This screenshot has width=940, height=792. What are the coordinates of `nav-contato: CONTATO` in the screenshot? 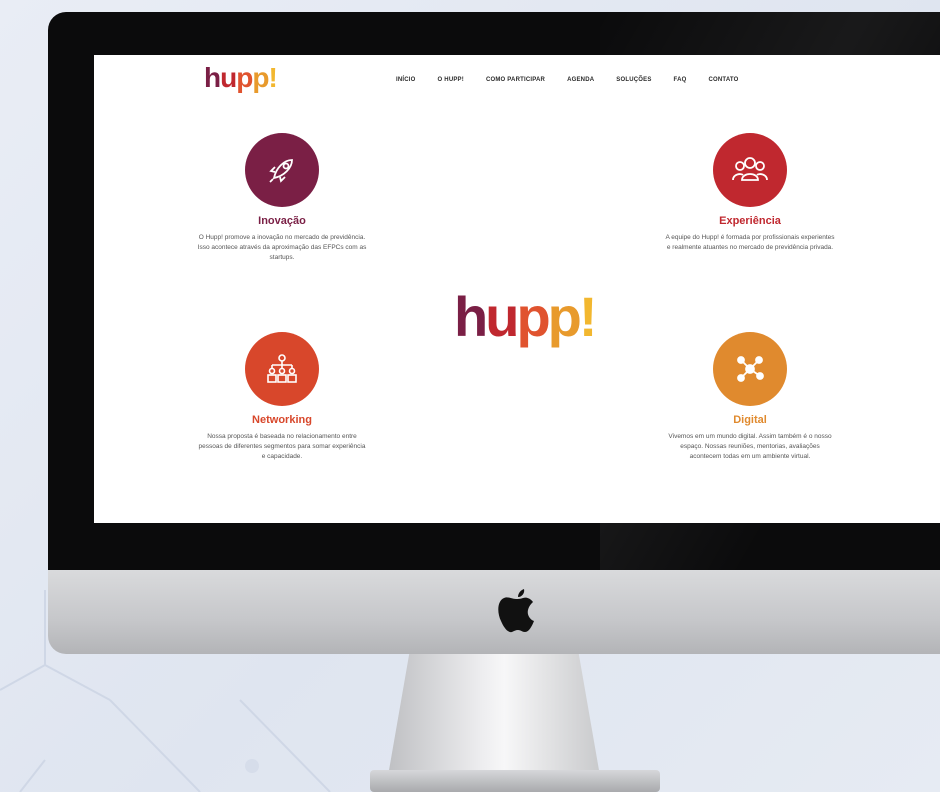 It's located at (723, 80).